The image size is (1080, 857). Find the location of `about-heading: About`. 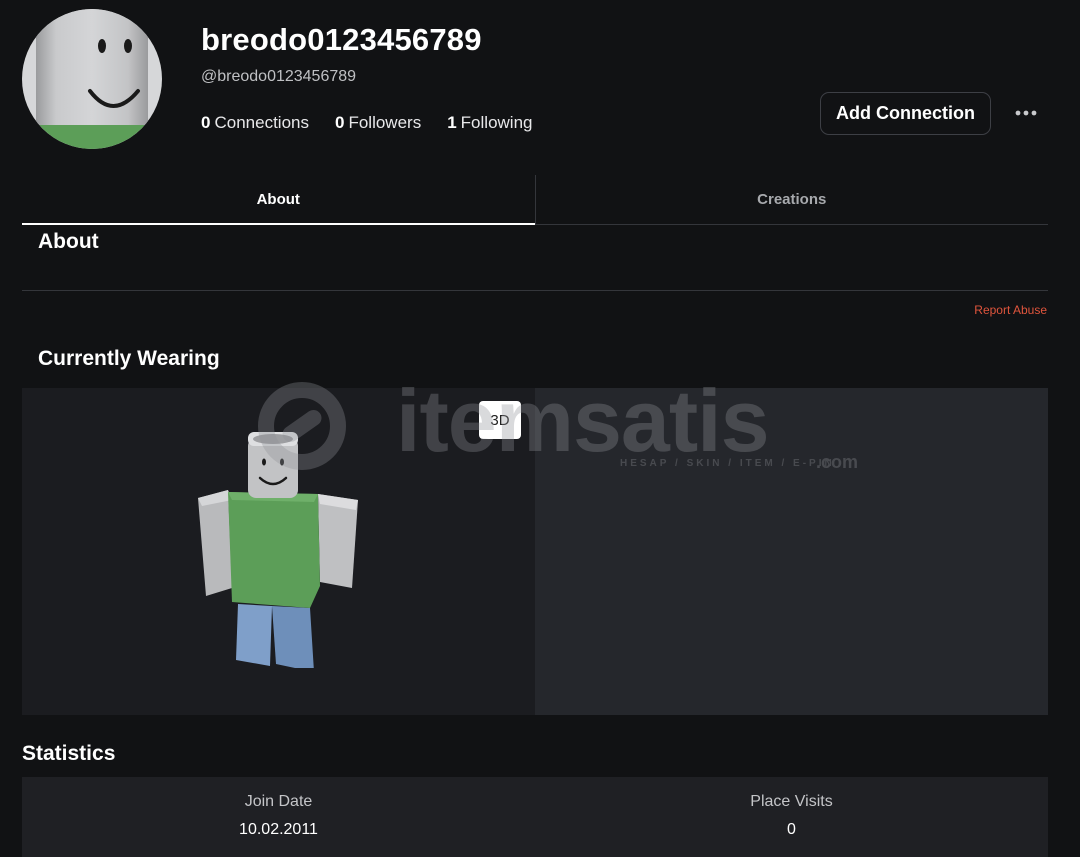

about-heading: About is located at coordinates (68, 241).